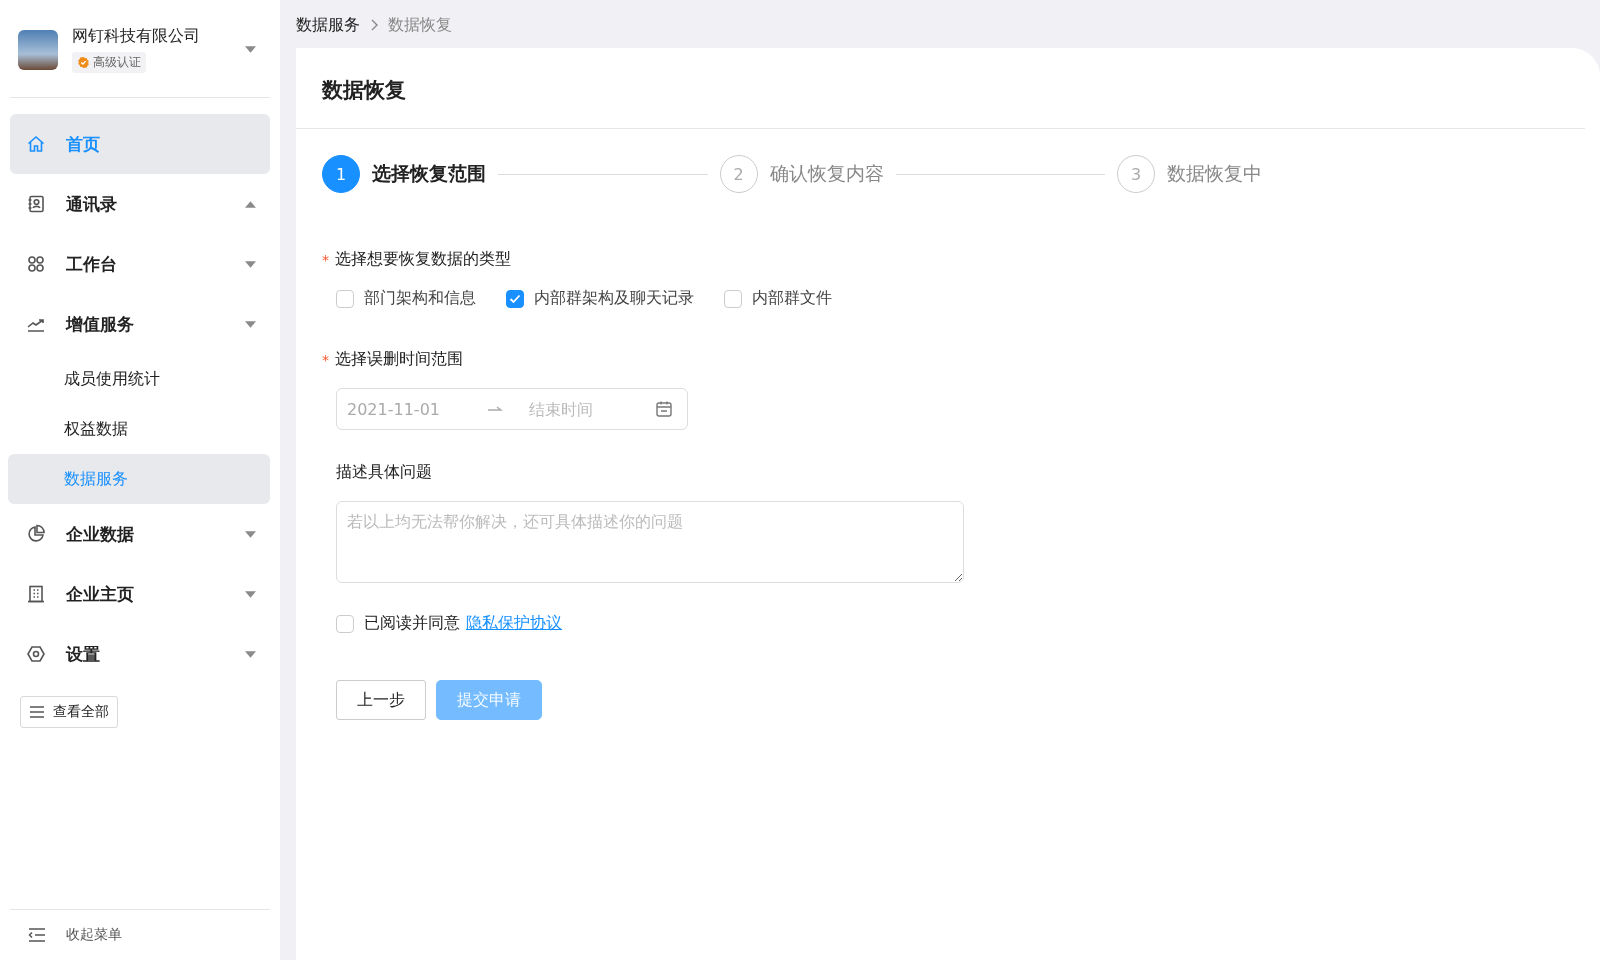  What do you see at coordinates (341, 174) in the screenshot?
I see `step-number: 1` at bounding box center [341, 174].